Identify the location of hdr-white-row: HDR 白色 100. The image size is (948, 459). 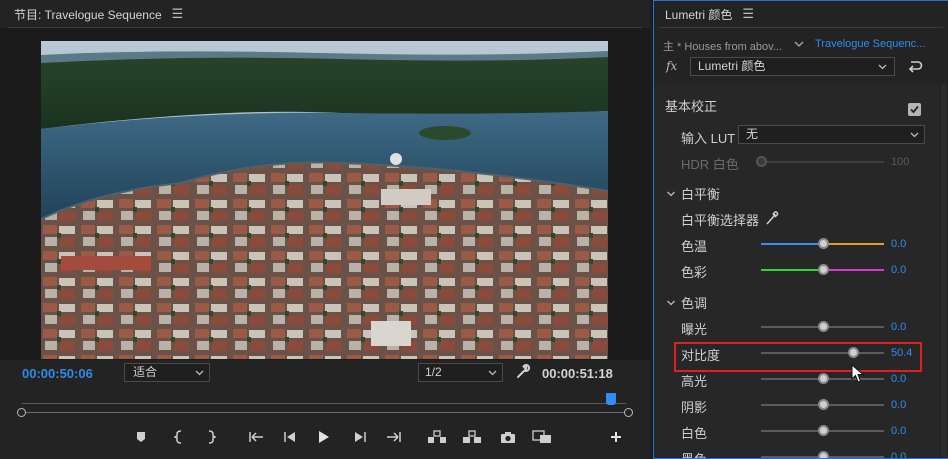
(796, 162).